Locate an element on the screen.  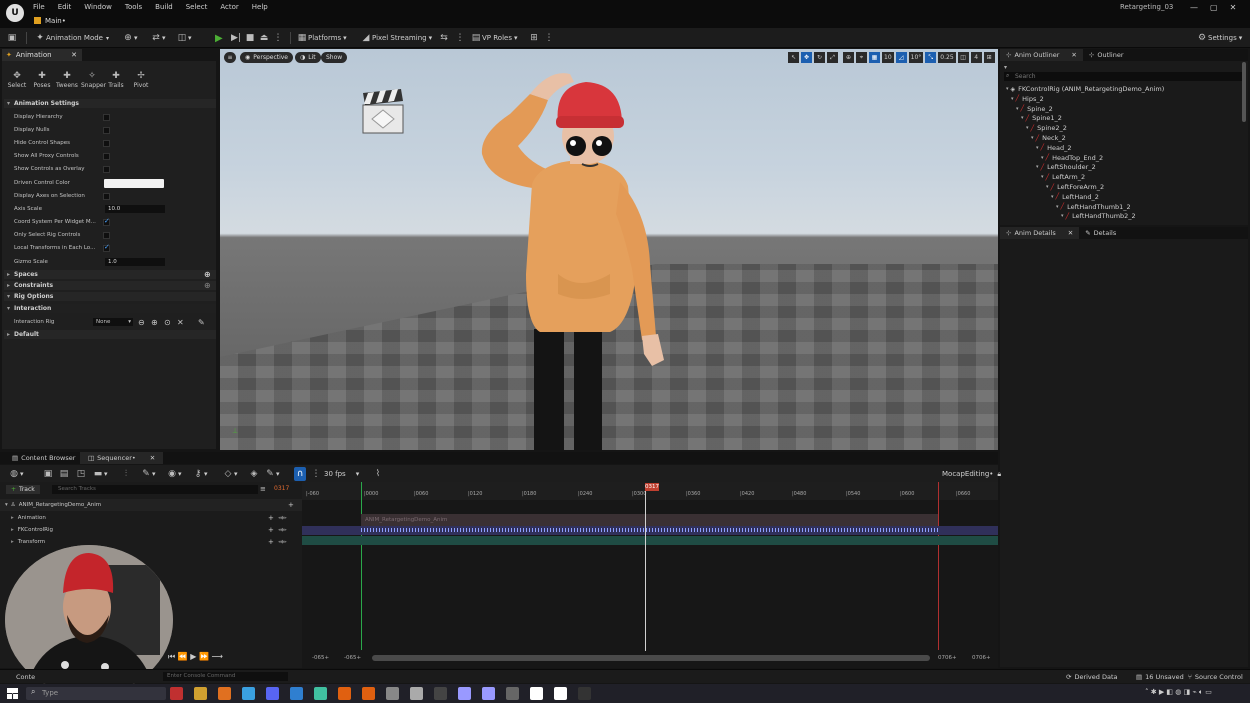
outliner-node: ▾ ╱ Hips_2 is located at coordinates (1027, 99).